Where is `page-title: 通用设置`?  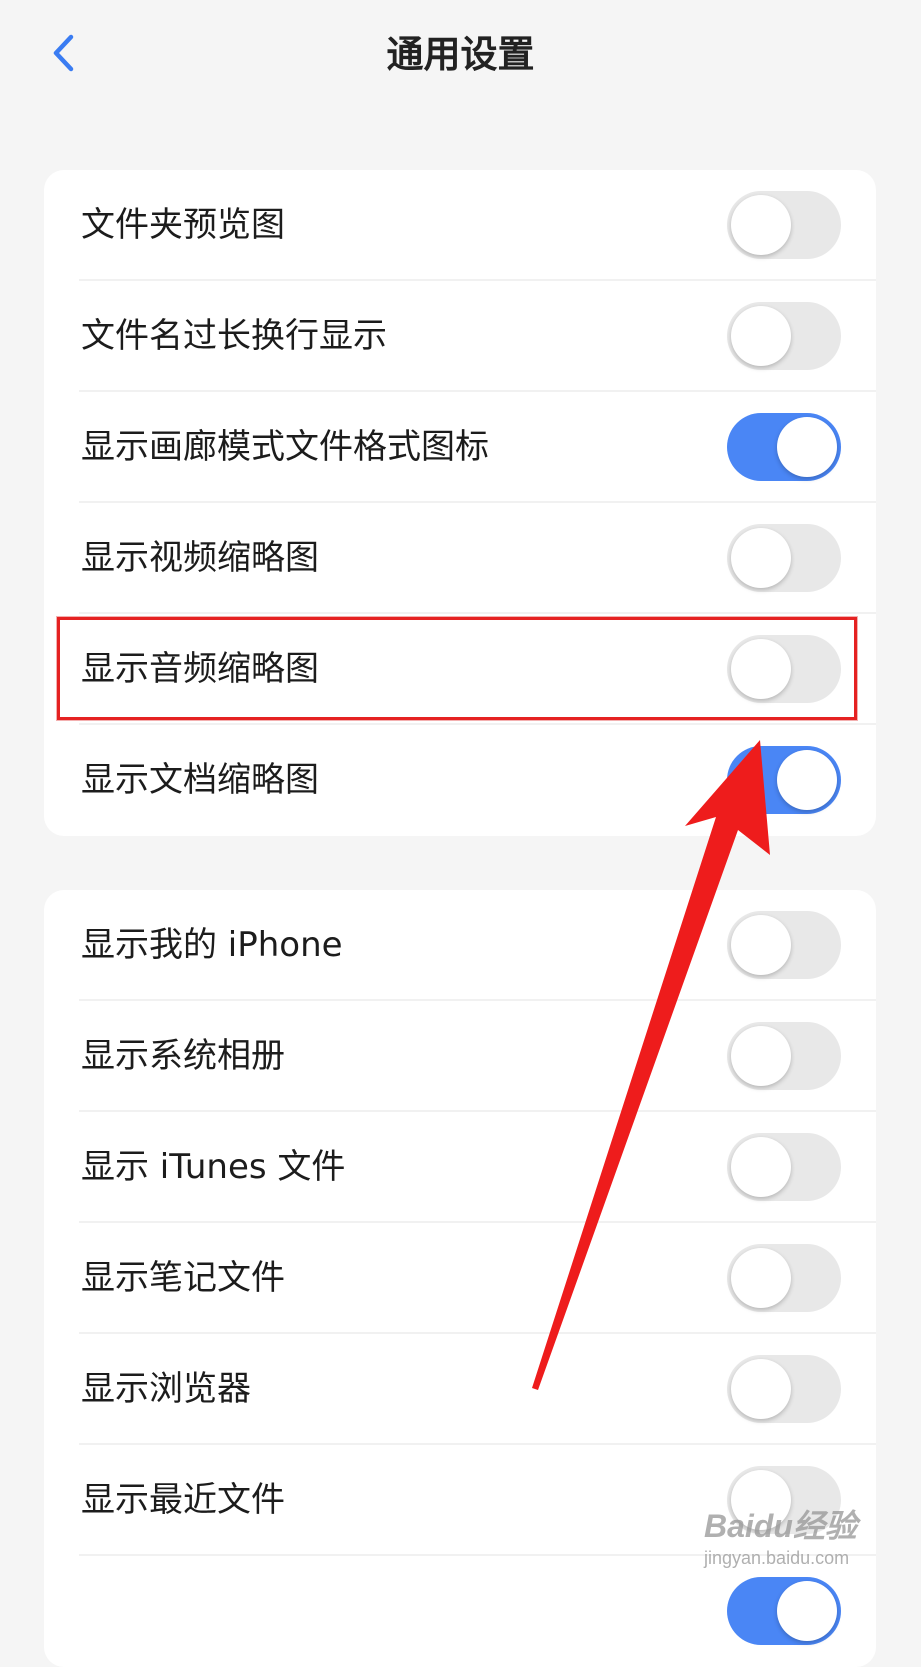 page-title: 通用设置 is located at coordinates (460, 54).